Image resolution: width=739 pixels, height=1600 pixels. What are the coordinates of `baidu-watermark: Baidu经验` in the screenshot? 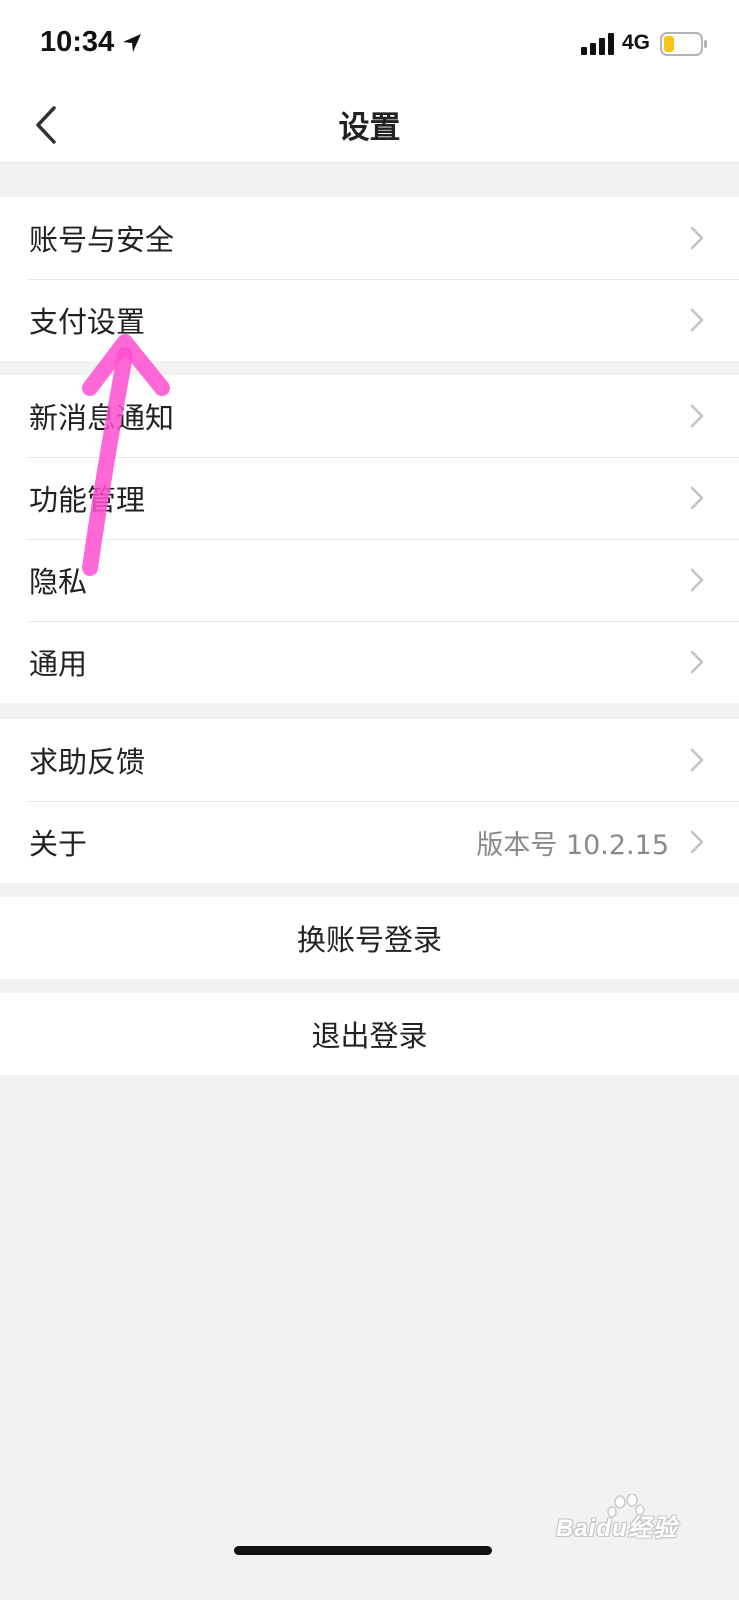 It's located at (617, 1528).